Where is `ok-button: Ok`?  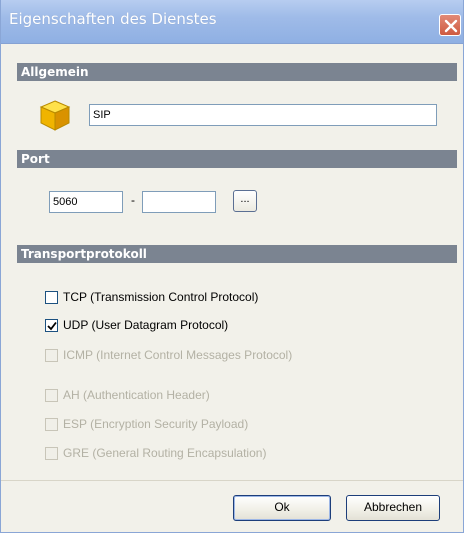 ok-button: Ok is located at coordinates (282, 508).